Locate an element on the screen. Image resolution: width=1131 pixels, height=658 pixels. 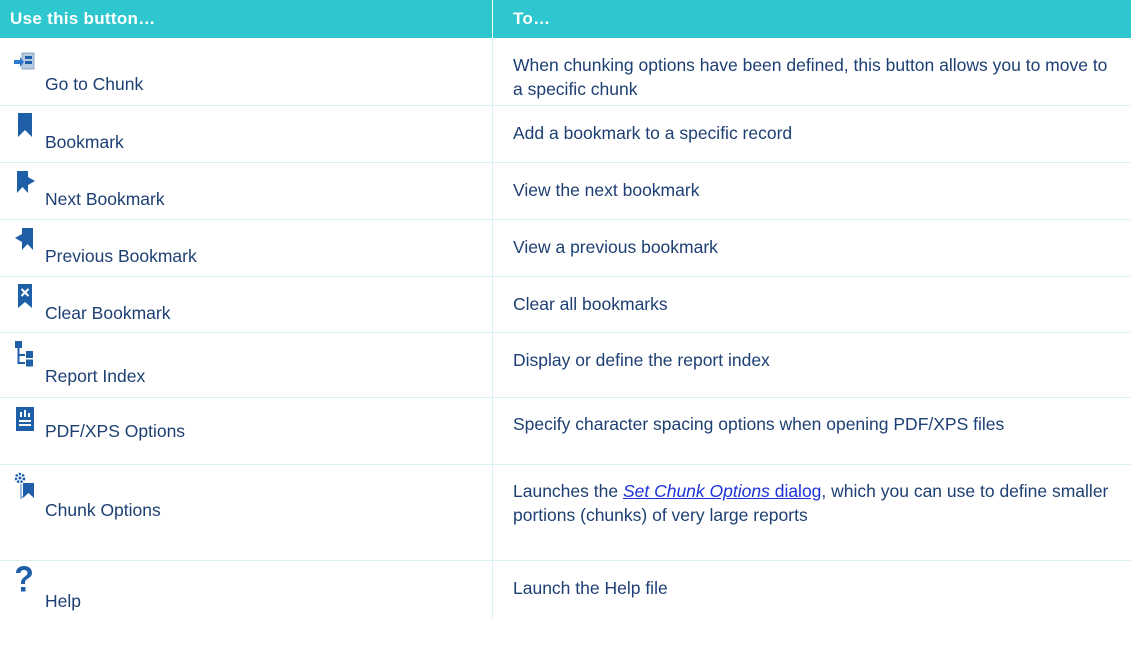
description: Display or define the report index is located at coordinates (641, 360).